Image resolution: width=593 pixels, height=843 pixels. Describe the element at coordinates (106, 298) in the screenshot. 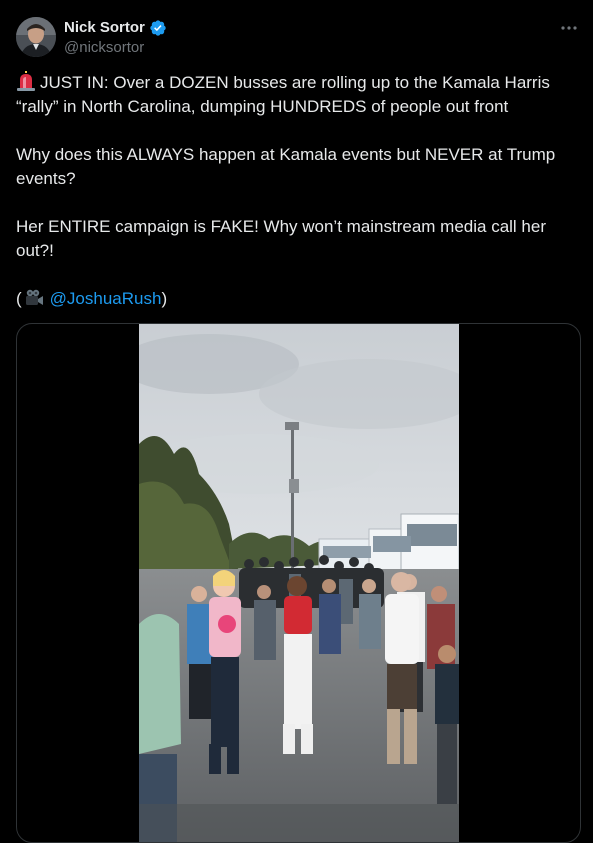

I see `mention-link: @JoshuaRush` at that location.